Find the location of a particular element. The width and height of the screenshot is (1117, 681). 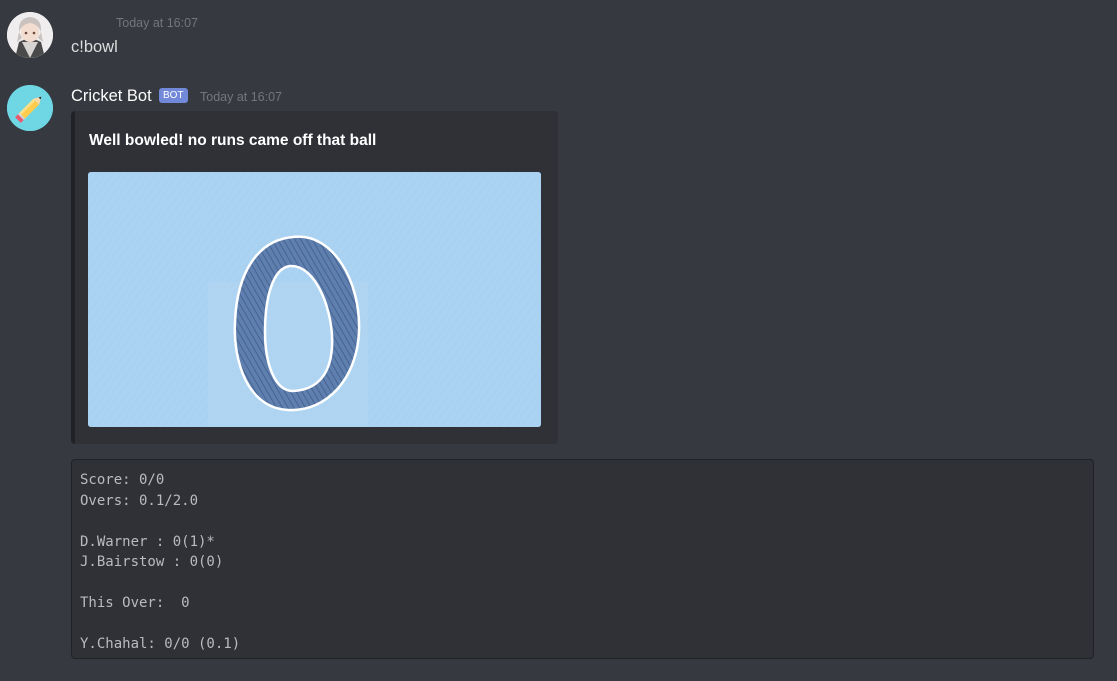

user-avatar is located at coordinates (30, 35).